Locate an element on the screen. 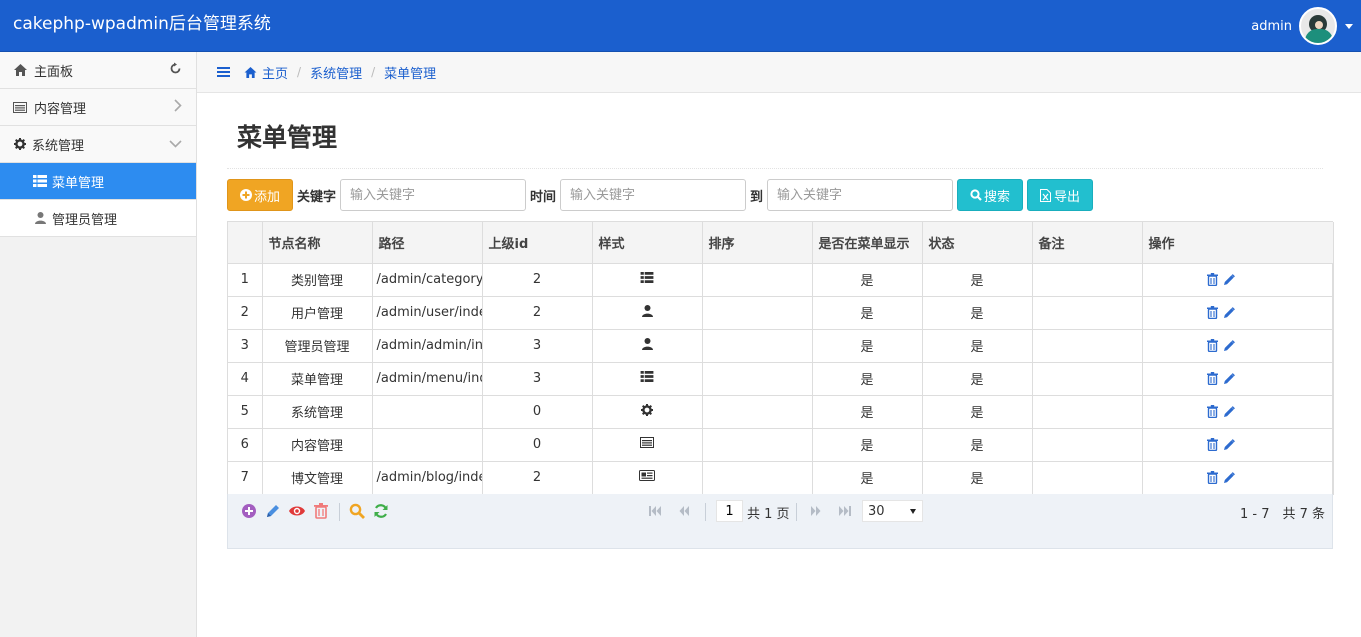 The width and height of the screenshot is (1361, 637). time-from-input is located at coordinates (653, 195).